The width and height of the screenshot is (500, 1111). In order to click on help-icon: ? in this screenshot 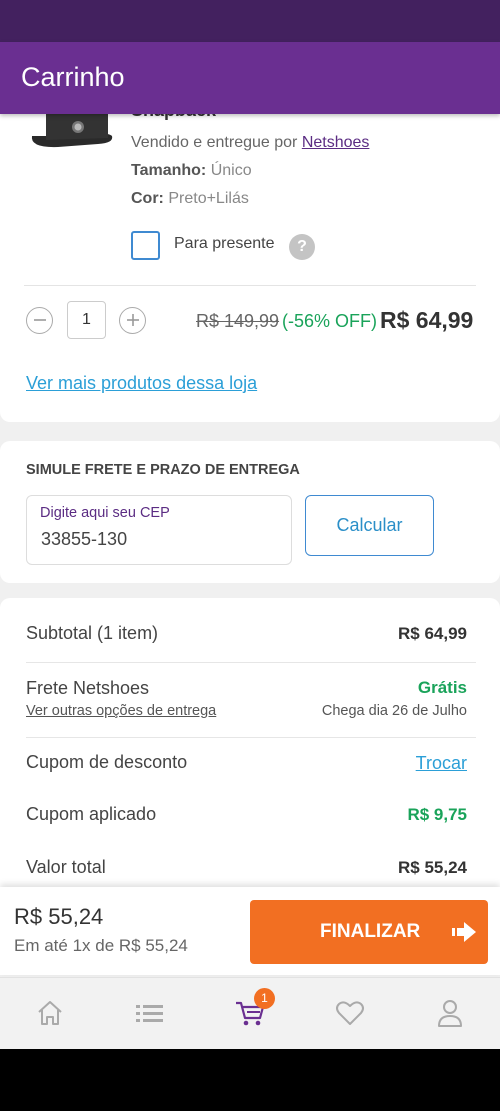, I will do `click(302, 247)`.